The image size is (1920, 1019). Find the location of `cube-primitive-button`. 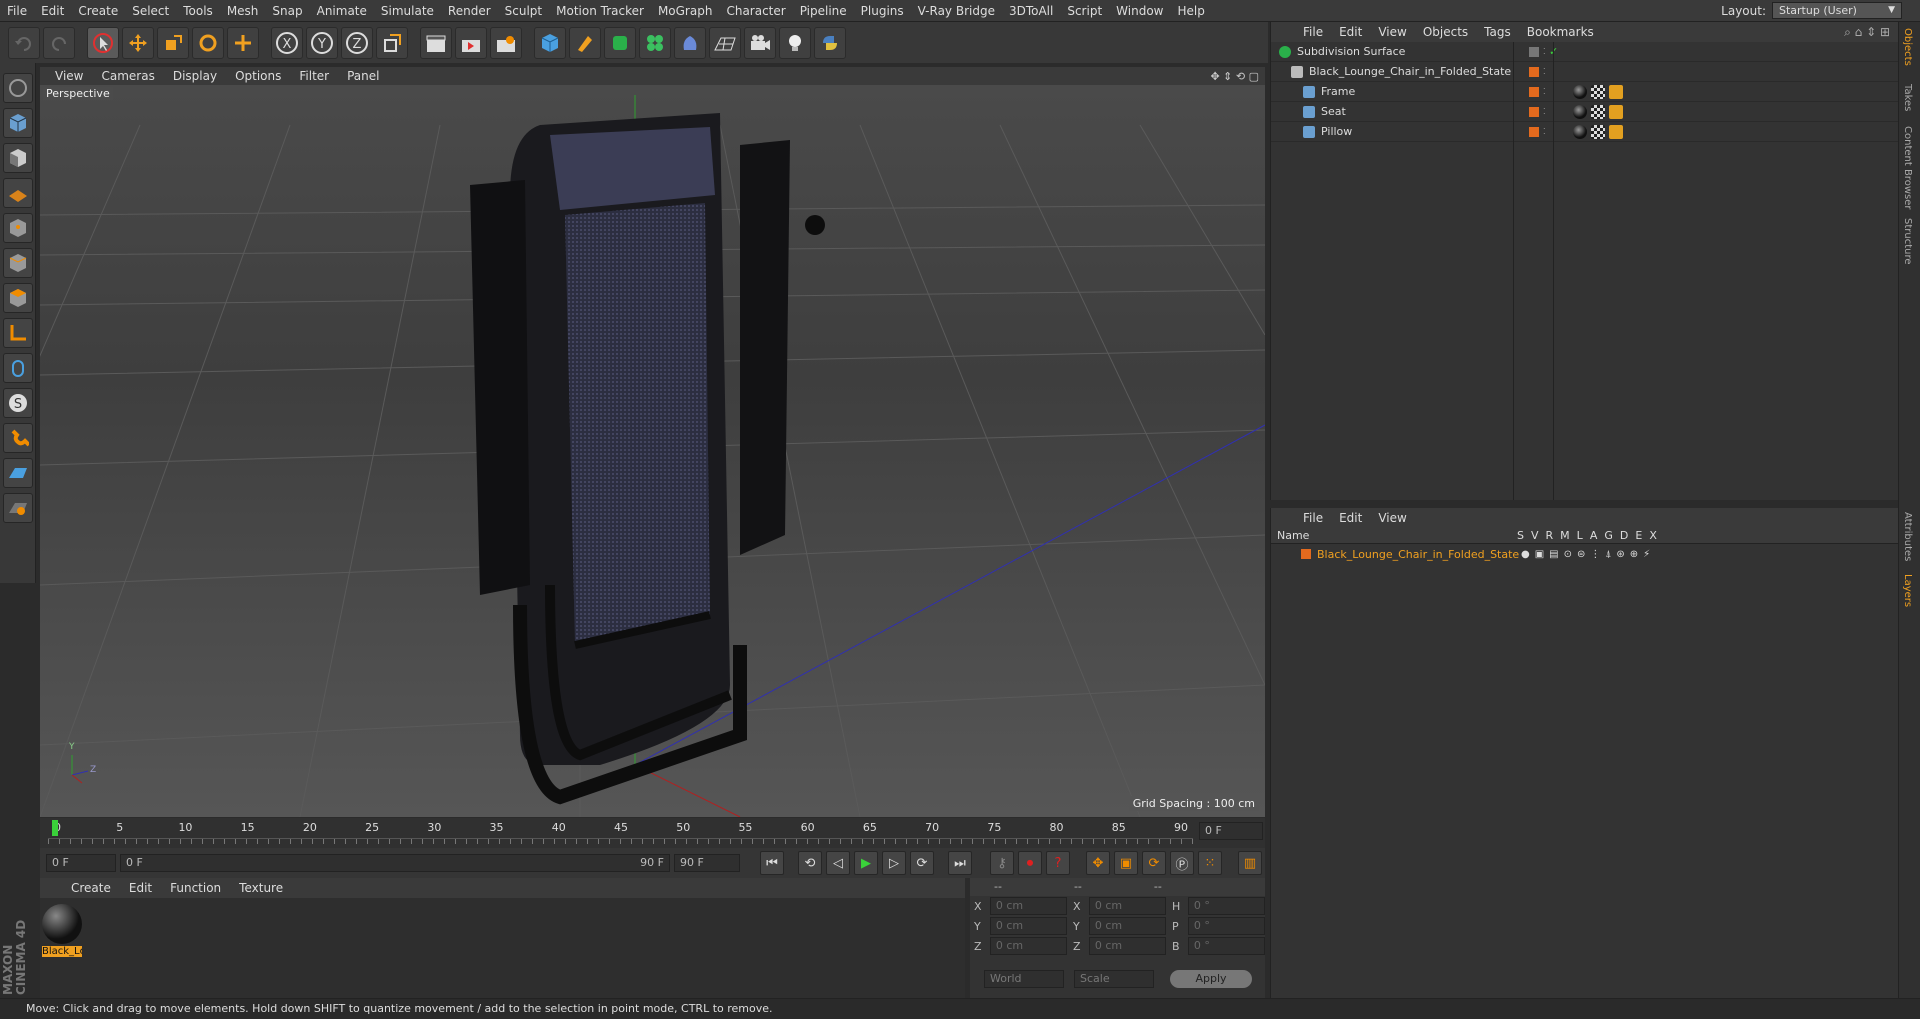

cube-primitive-button is located at coordinates (550, 42).